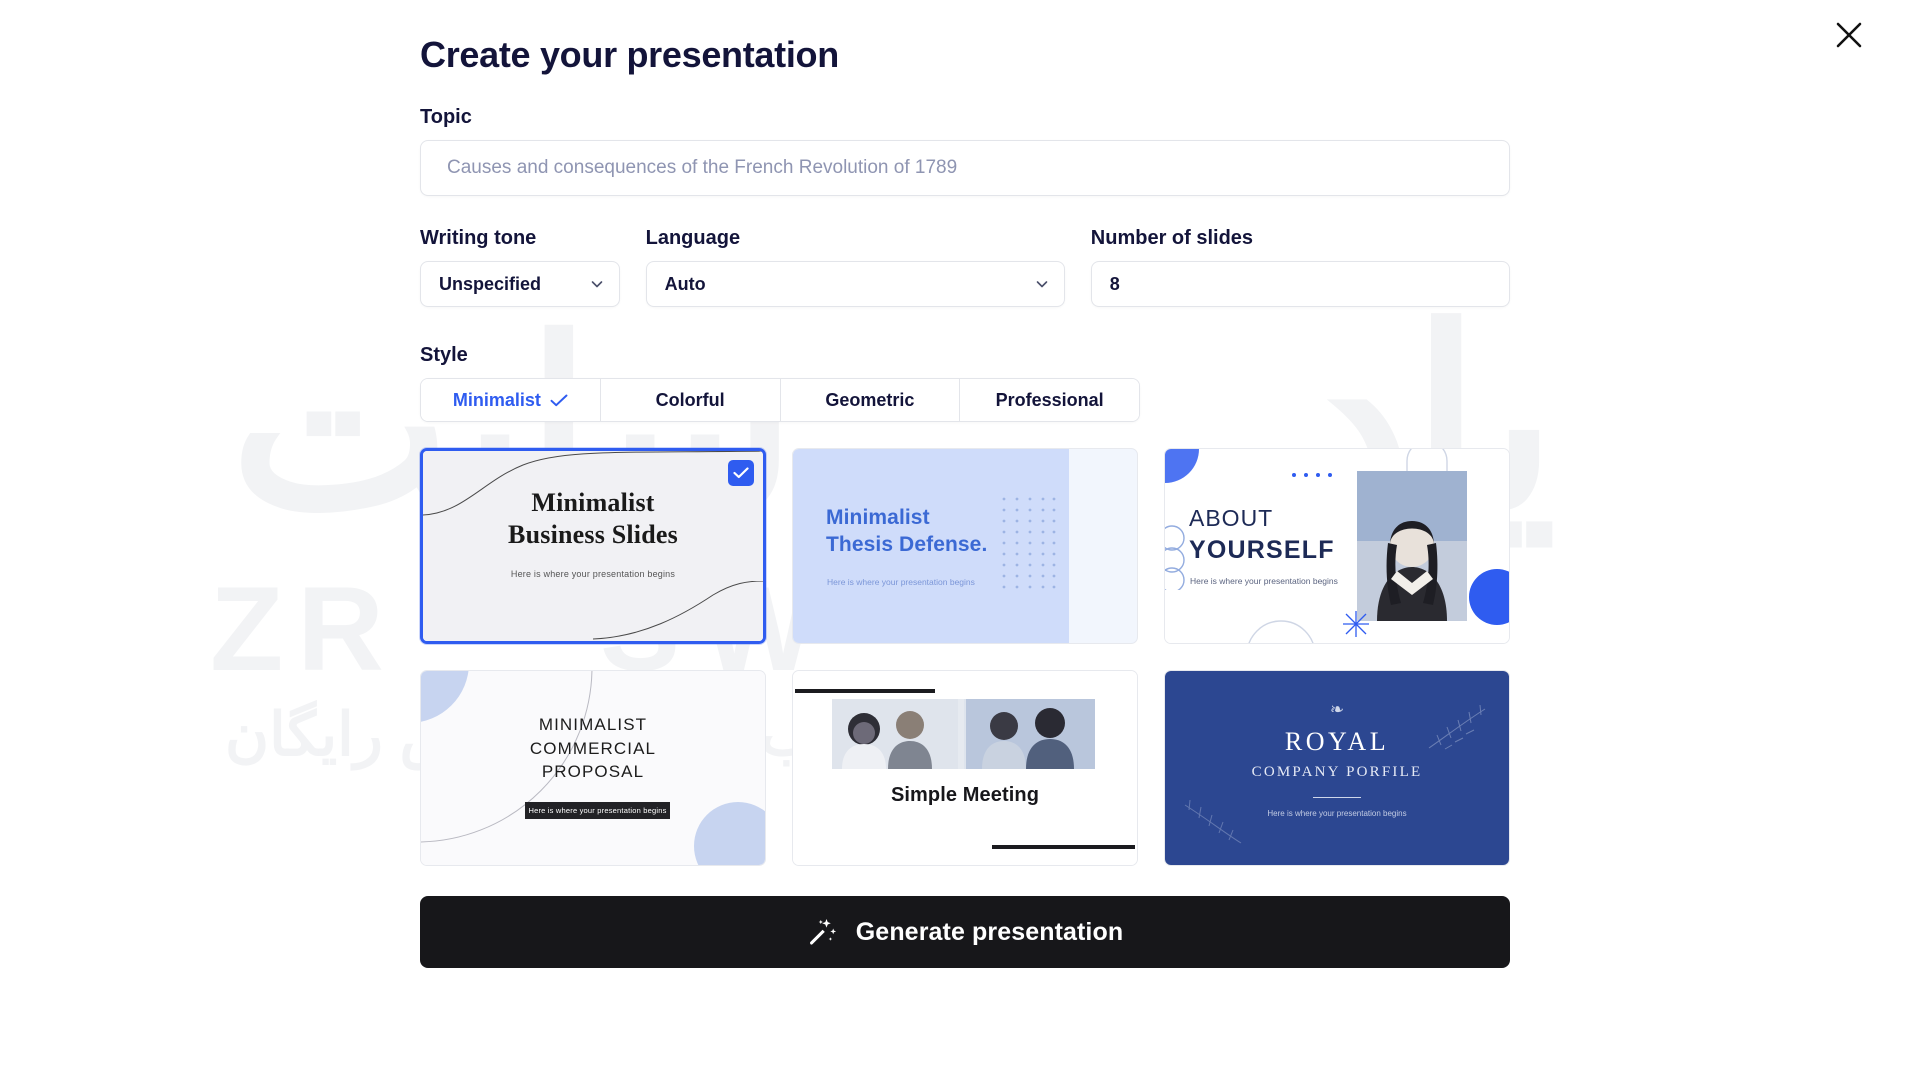 The height and width of the screenshot is (1080, 1920). What do you see at coordinates (496, 399) in the screenshot?
I see `tab-minimalist-label: Minimalist` at bounding box center [496, 399].